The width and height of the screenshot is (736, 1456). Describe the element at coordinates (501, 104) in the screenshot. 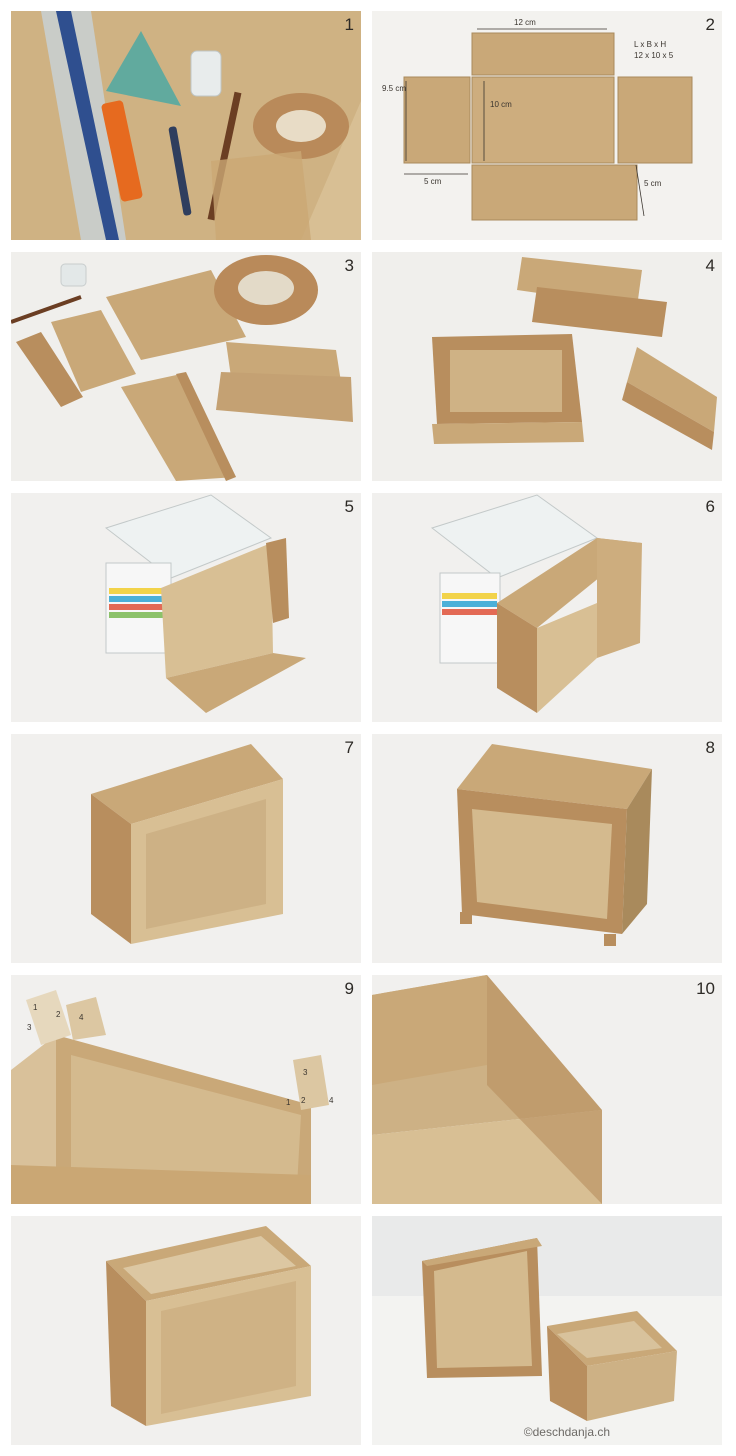

I see `dim-inner: 10 cm` at that location.